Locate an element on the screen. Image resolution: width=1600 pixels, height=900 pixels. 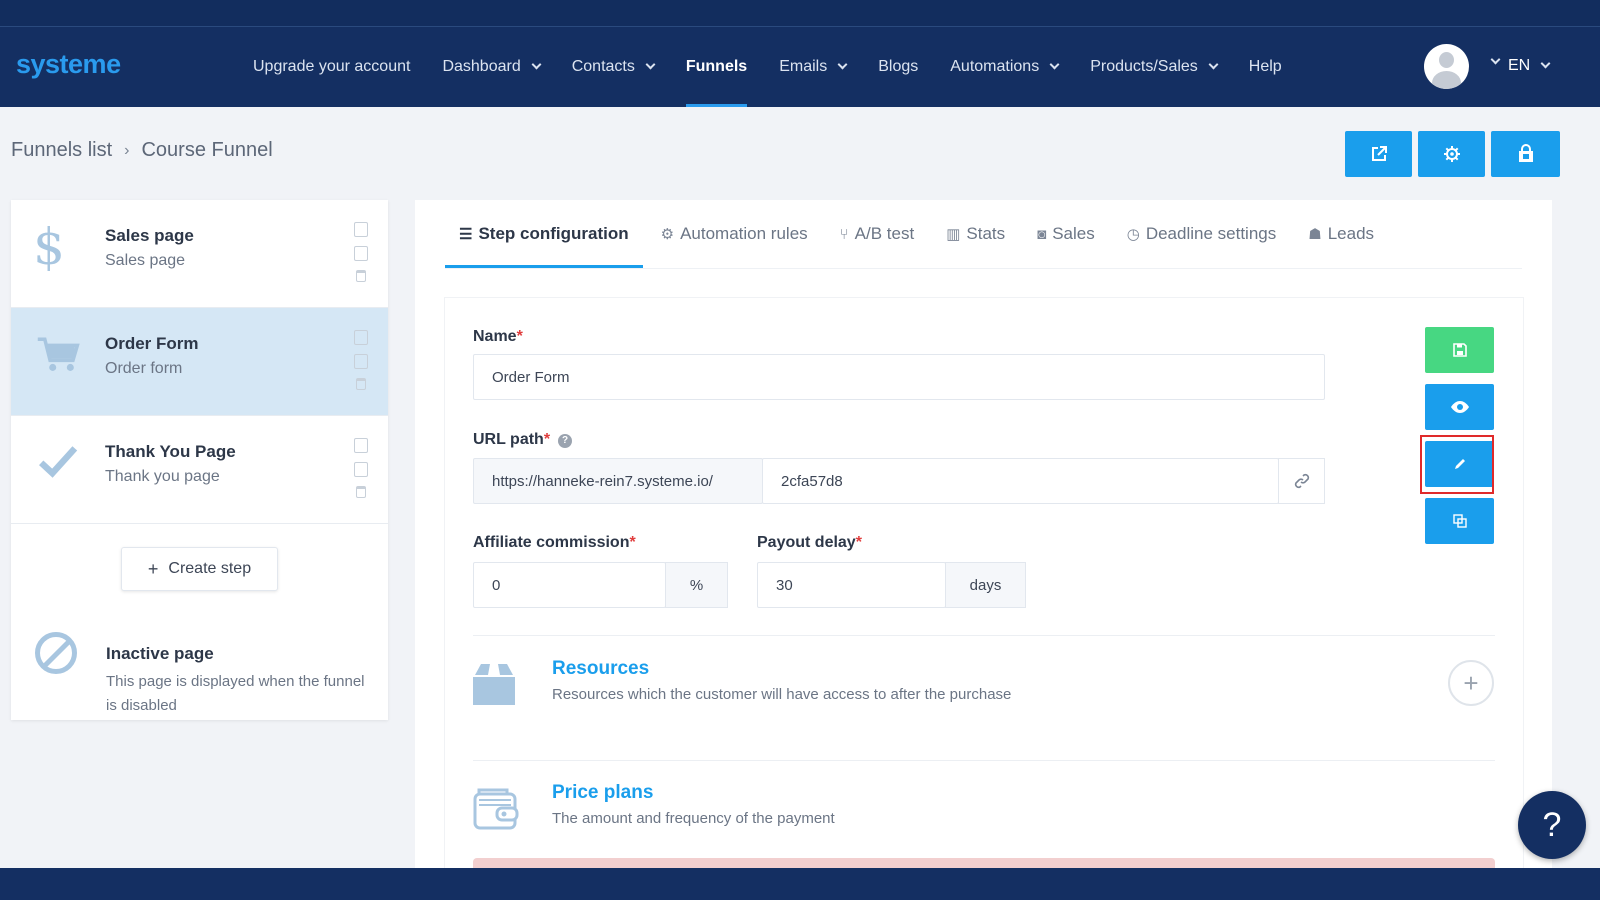
box-icon is located at coordinates (494, 684).